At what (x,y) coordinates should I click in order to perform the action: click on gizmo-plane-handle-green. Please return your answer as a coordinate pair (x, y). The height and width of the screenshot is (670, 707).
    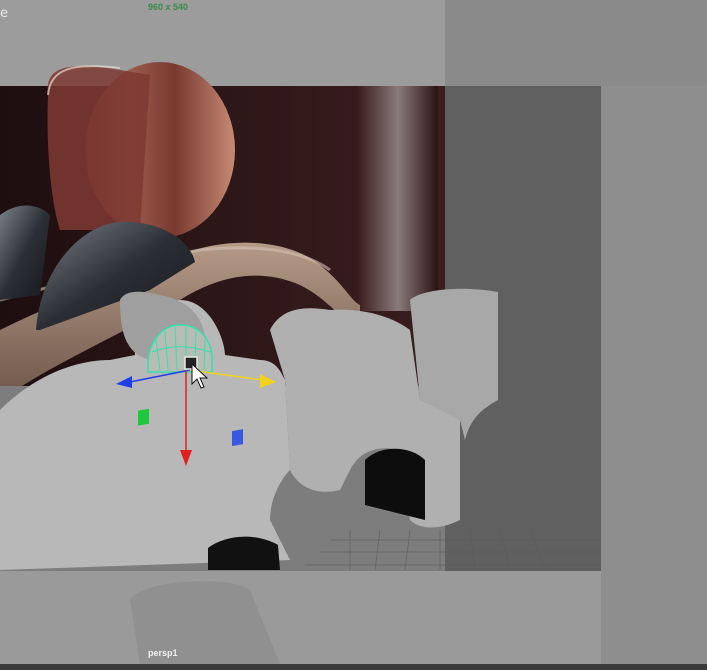
    Looking at the image, I should click on (143, 417).